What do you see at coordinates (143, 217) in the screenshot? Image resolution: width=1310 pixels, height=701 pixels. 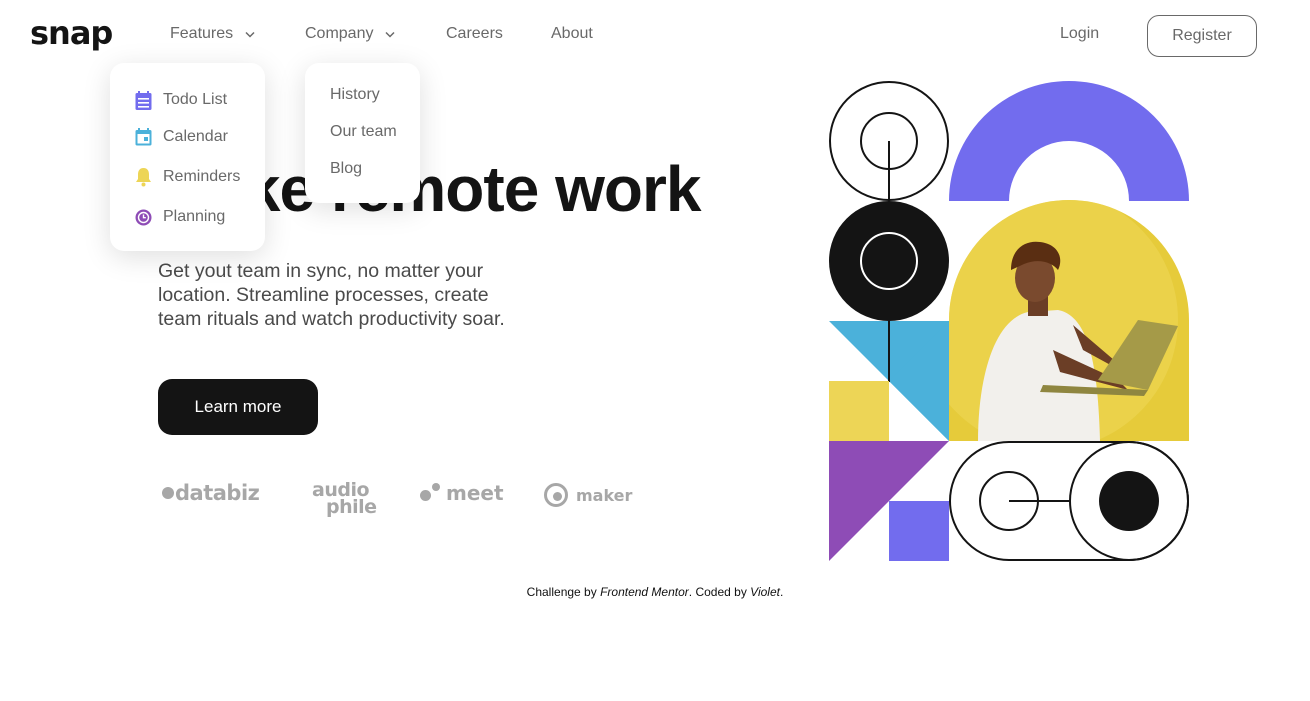 I see `clock-icon` at bounding box center [143, 217].